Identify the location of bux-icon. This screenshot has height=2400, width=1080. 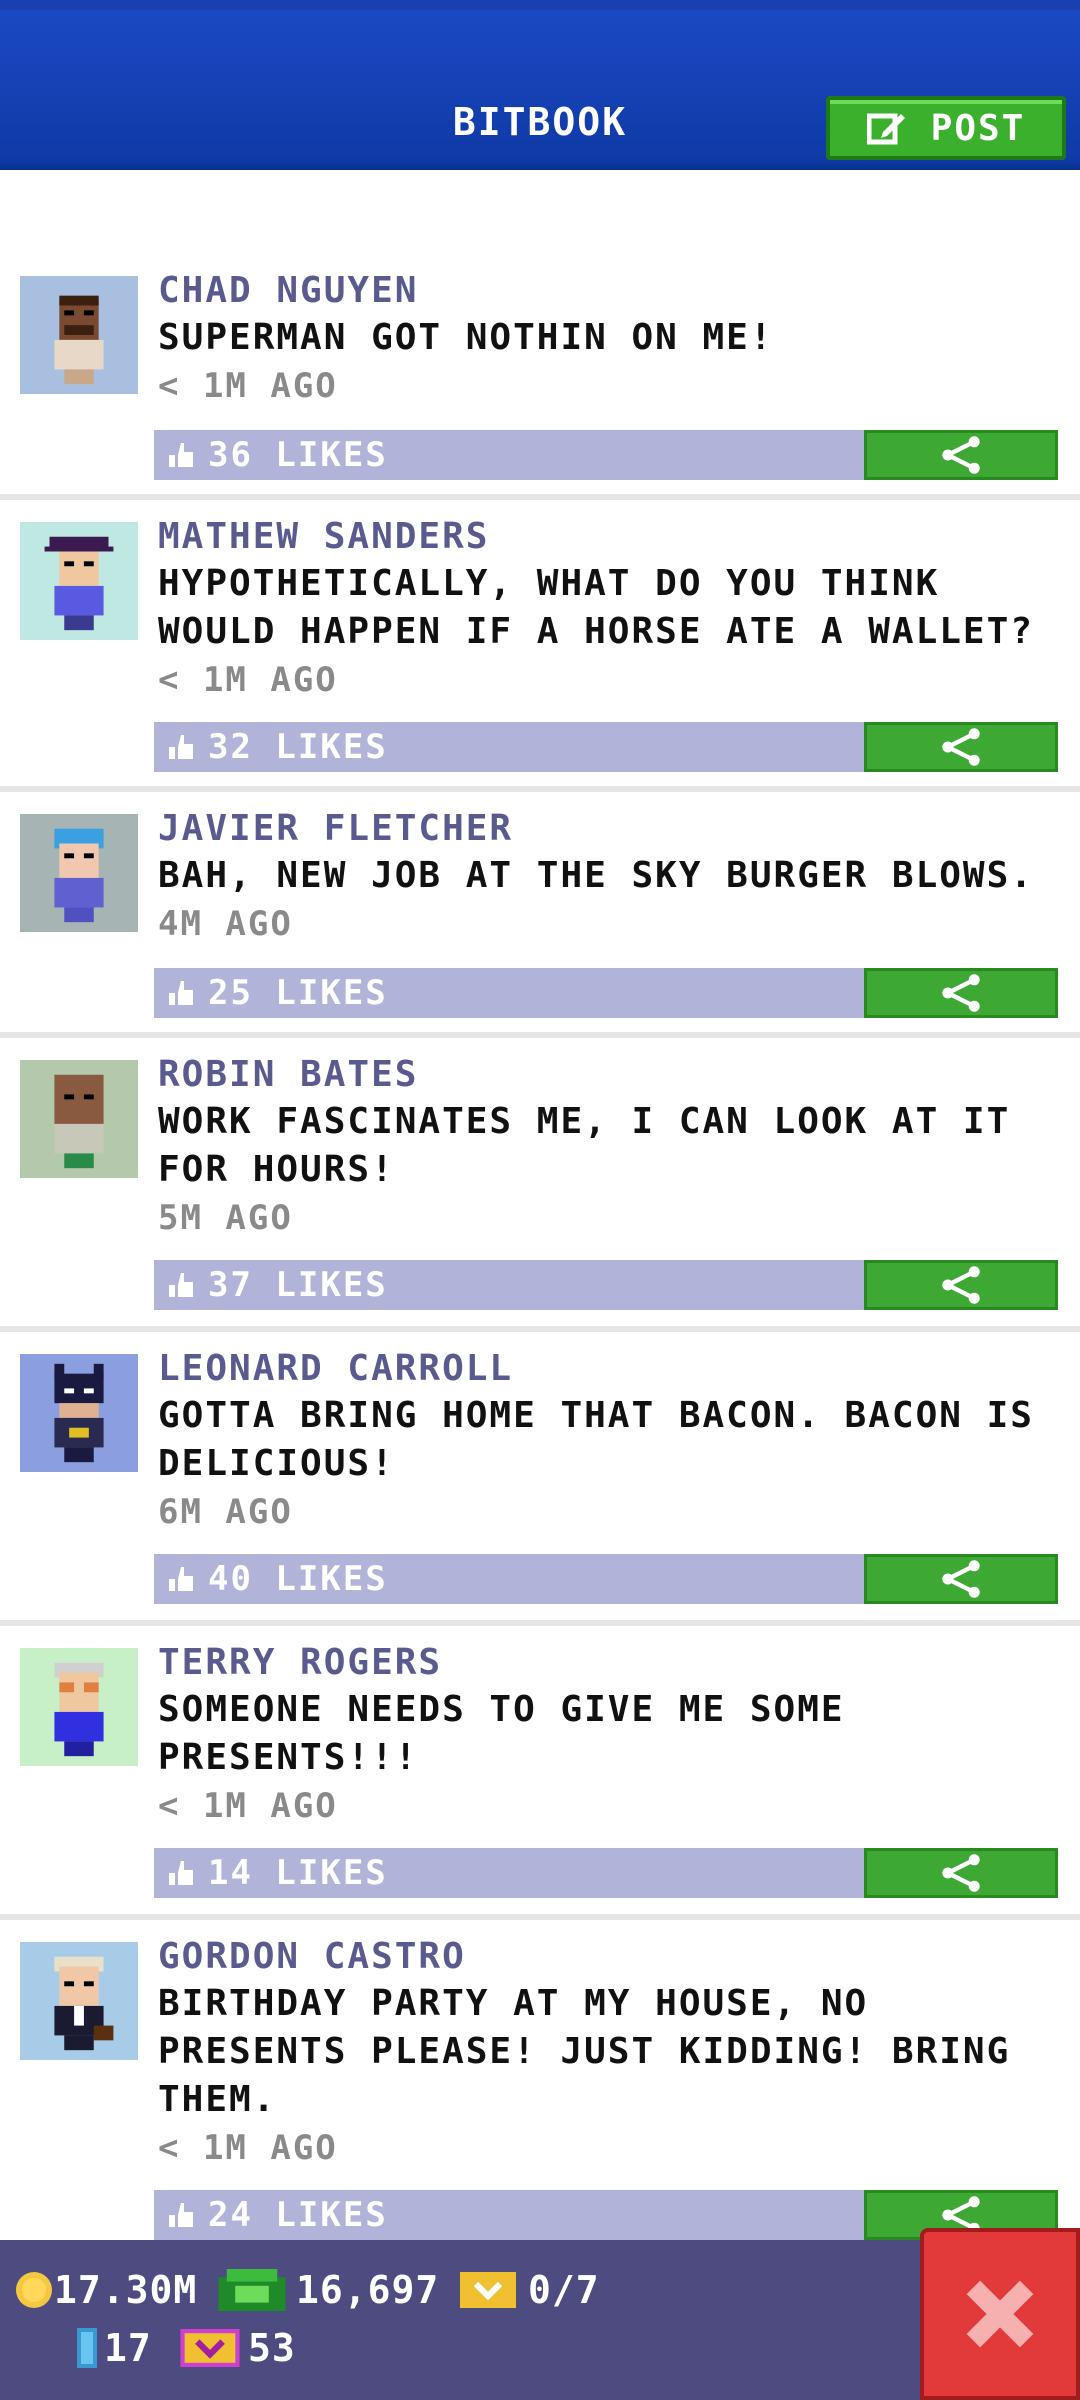
(252, 2290).